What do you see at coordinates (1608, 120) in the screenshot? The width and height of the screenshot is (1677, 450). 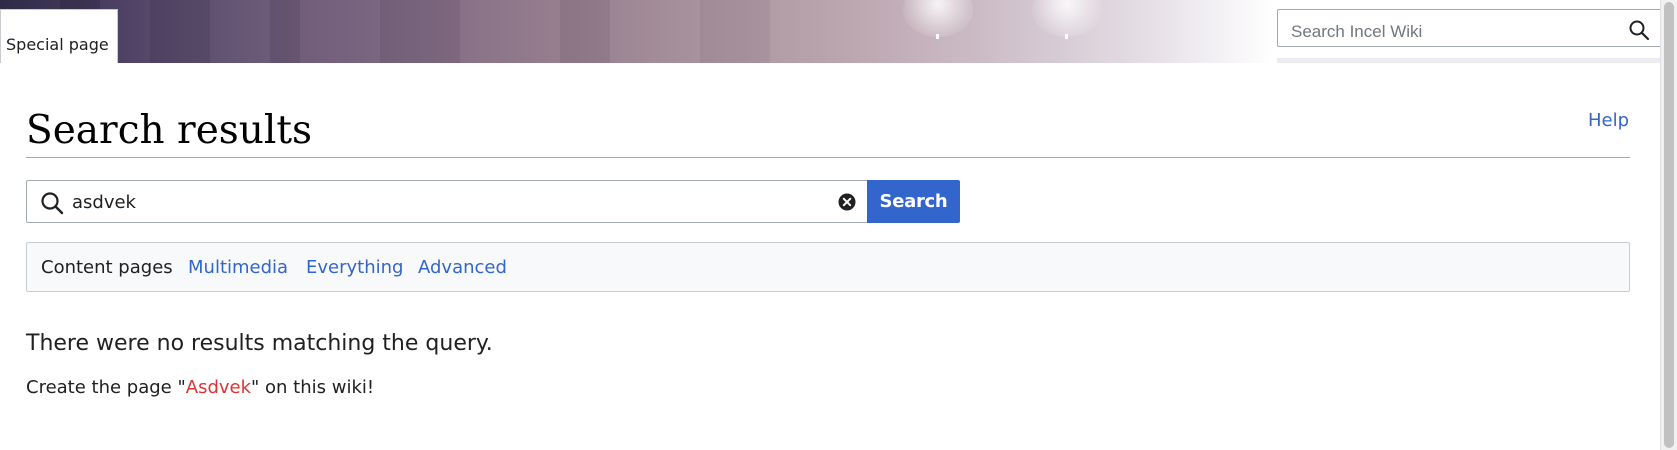 I see `help-link: Help` at bounding box center [1608, 120].